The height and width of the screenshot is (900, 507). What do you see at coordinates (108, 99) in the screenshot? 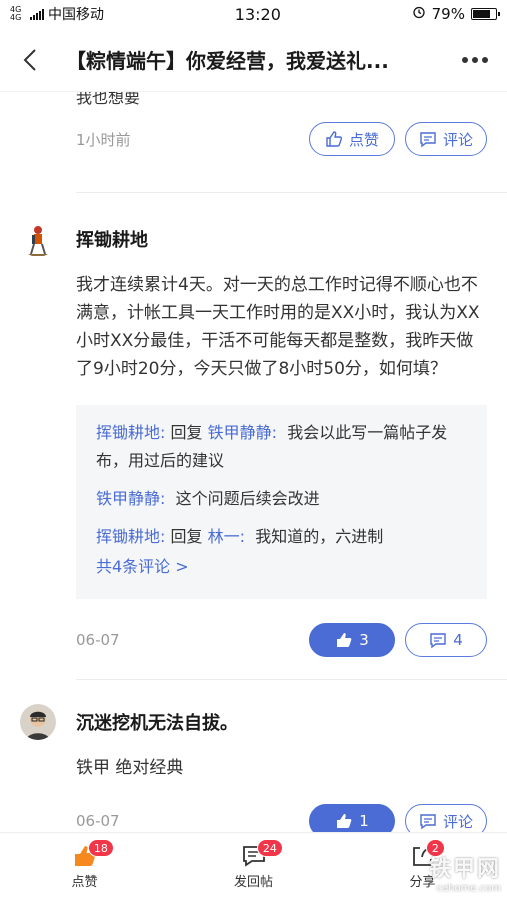
I see `prev-comment-text: 我也想要` at bounding box center [108, 99].